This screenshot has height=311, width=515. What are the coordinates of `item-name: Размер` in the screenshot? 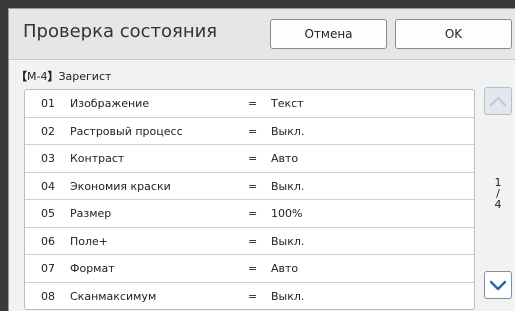 It's located at (91, 213).